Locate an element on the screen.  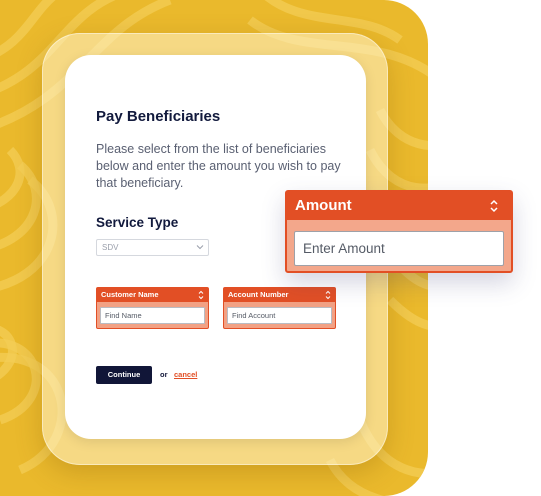
account-number-header: Account Number is located at coordinates (279, 295).